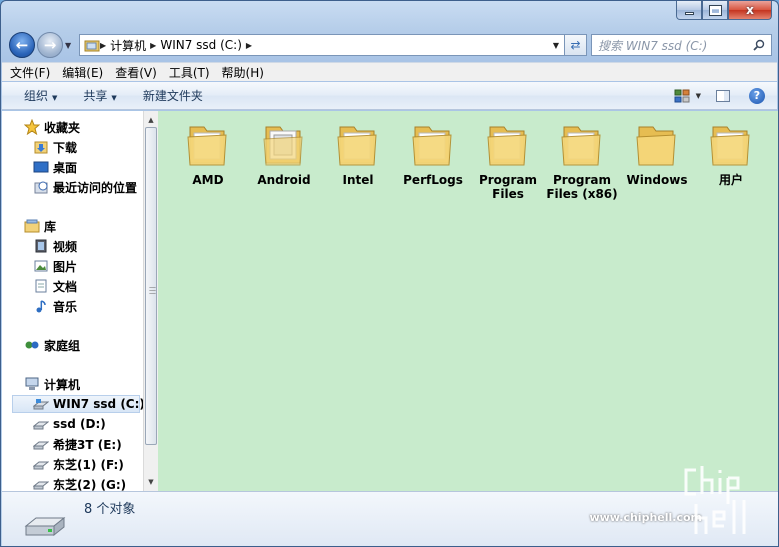 Image resolution: width=779 pixels, height=547 pixels. What do you see at coordinates (243, 72) in the screenshot?
I see `menu-help: 帮助(H)` at bounding box center [243, 72].